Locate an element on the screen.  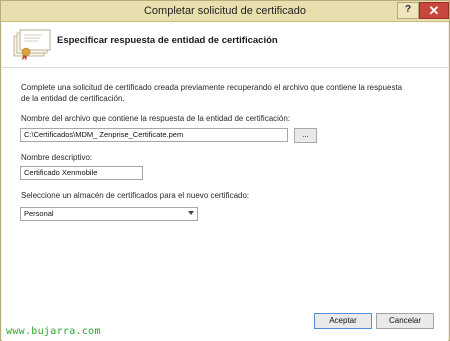
cancel-button: Cancelar is located at coordinates (405, 321).